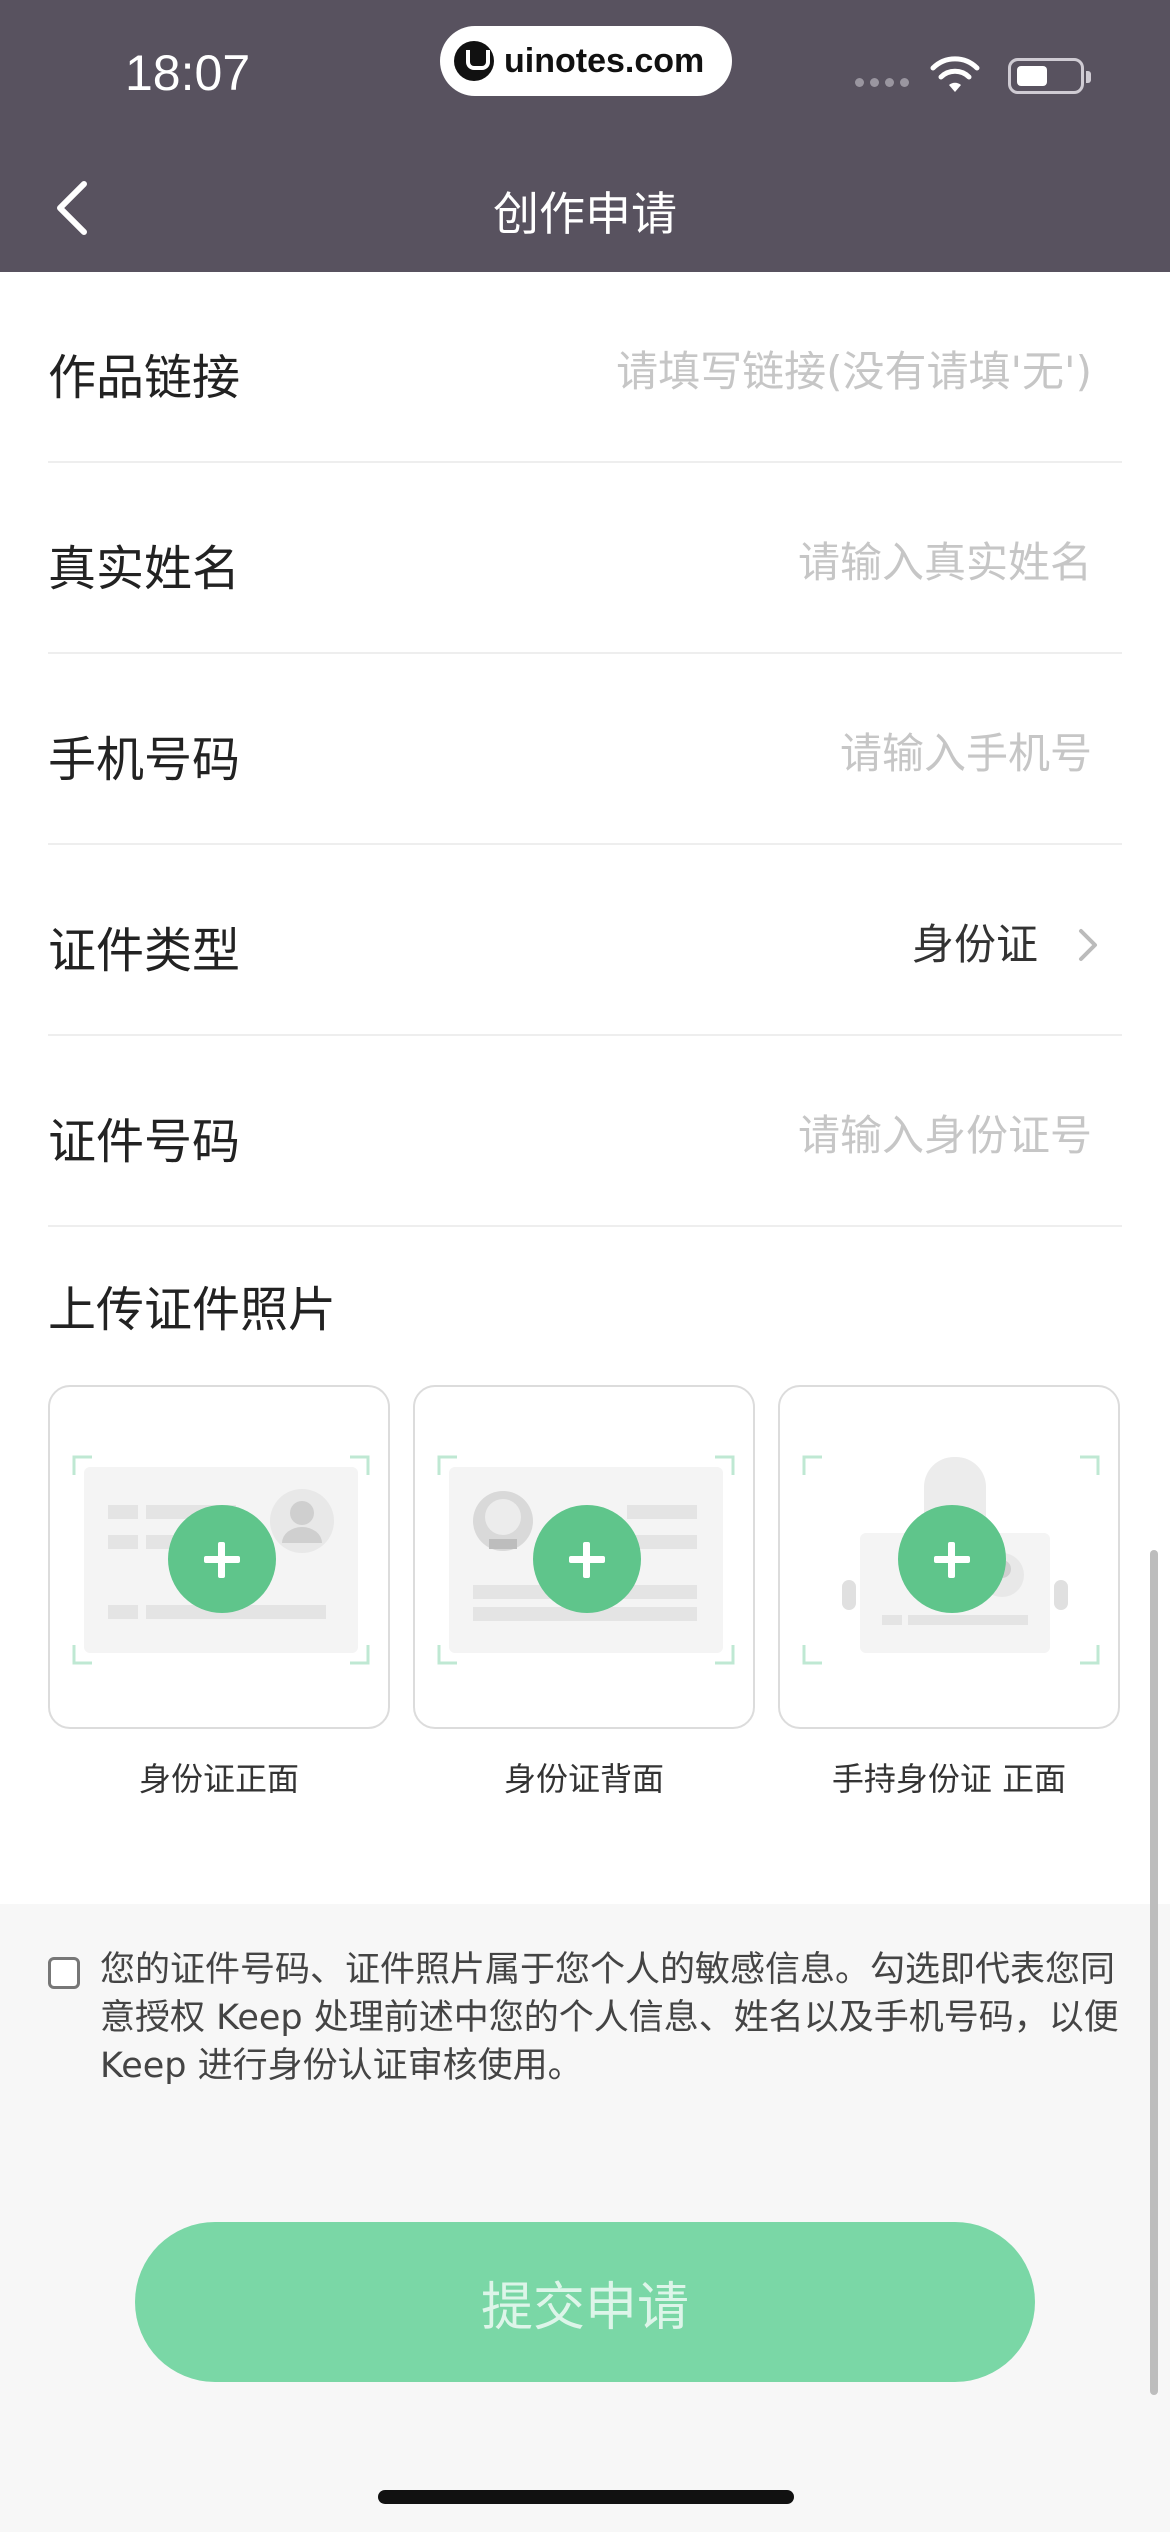  I want to click on battery-icon, so click(1049, 76).